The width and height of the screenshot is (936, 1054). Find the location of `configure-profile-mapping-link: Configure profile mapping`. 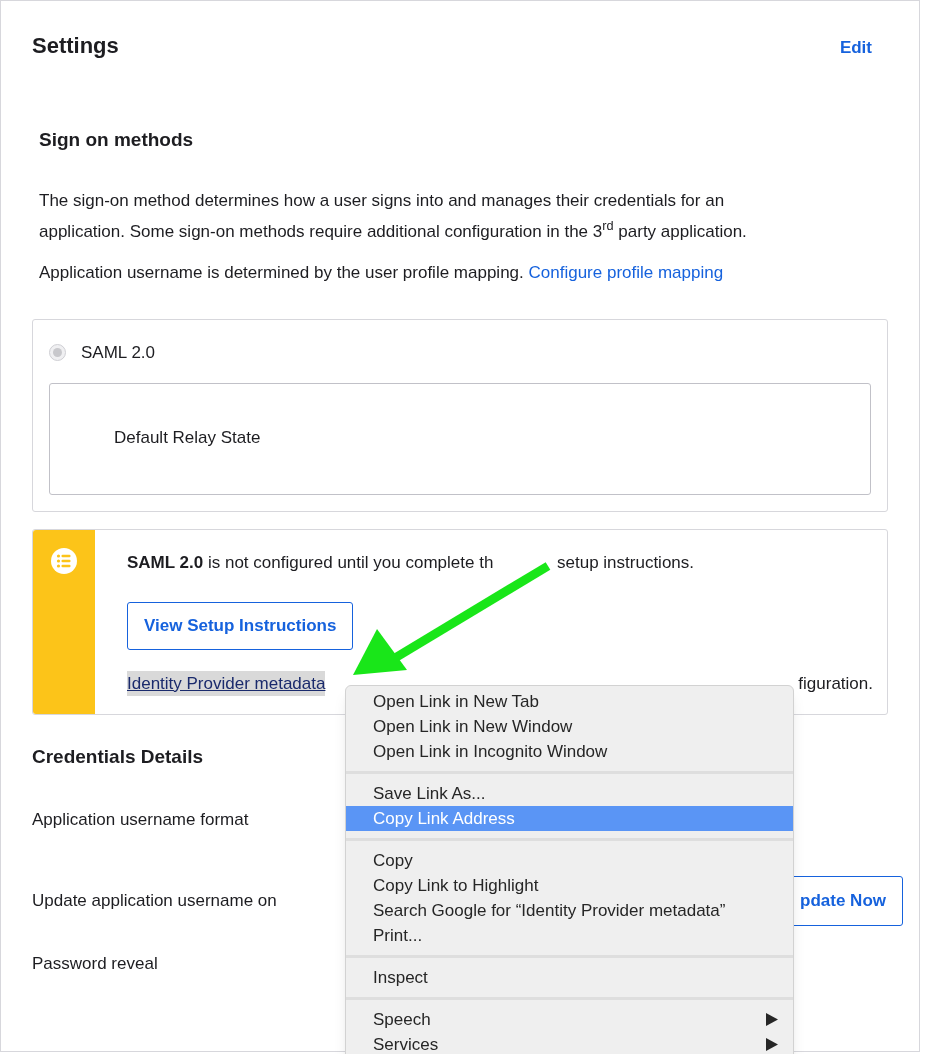

configure-profile-mapping-link: Configure profile mapping is located at coordinates (626, 272).